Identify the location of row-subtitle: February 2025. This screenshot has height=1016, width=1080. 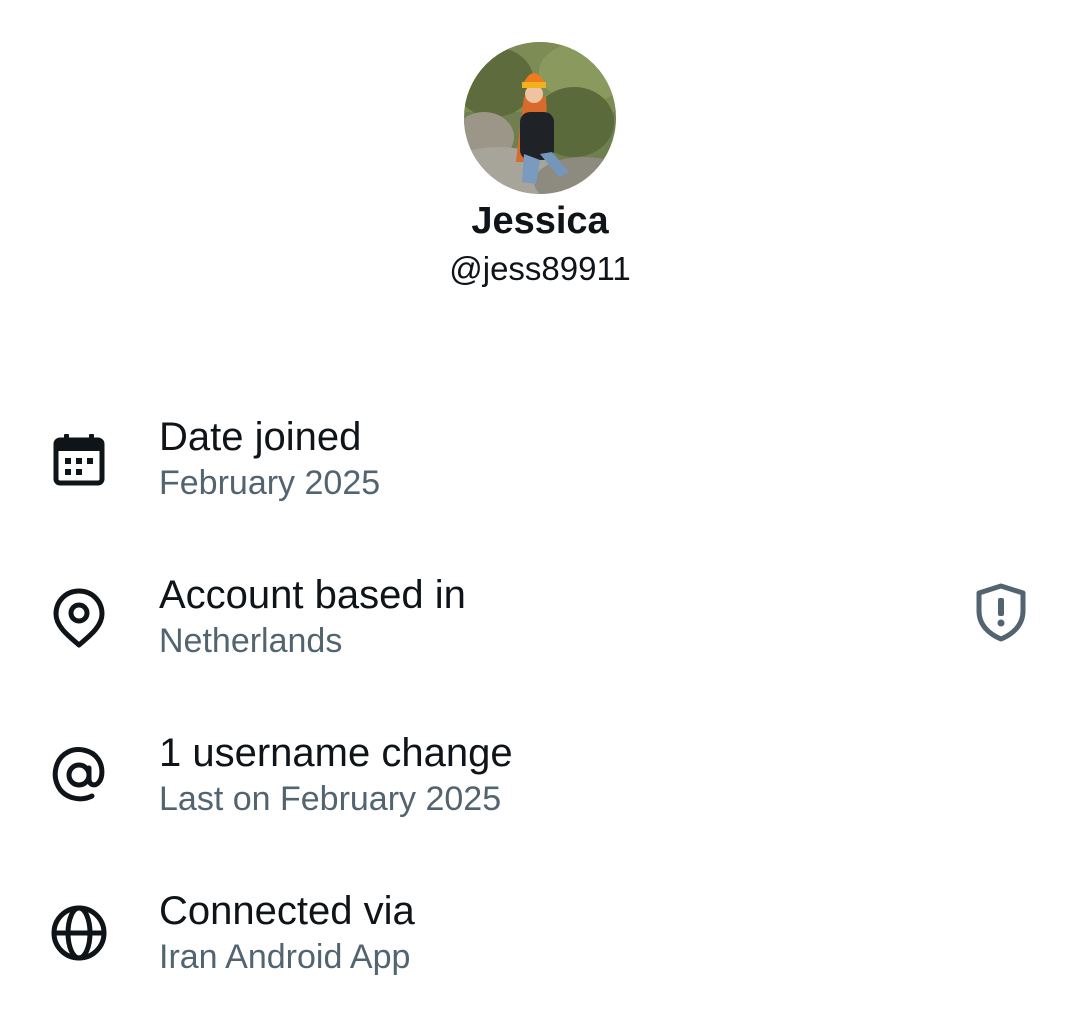
(270, 483).